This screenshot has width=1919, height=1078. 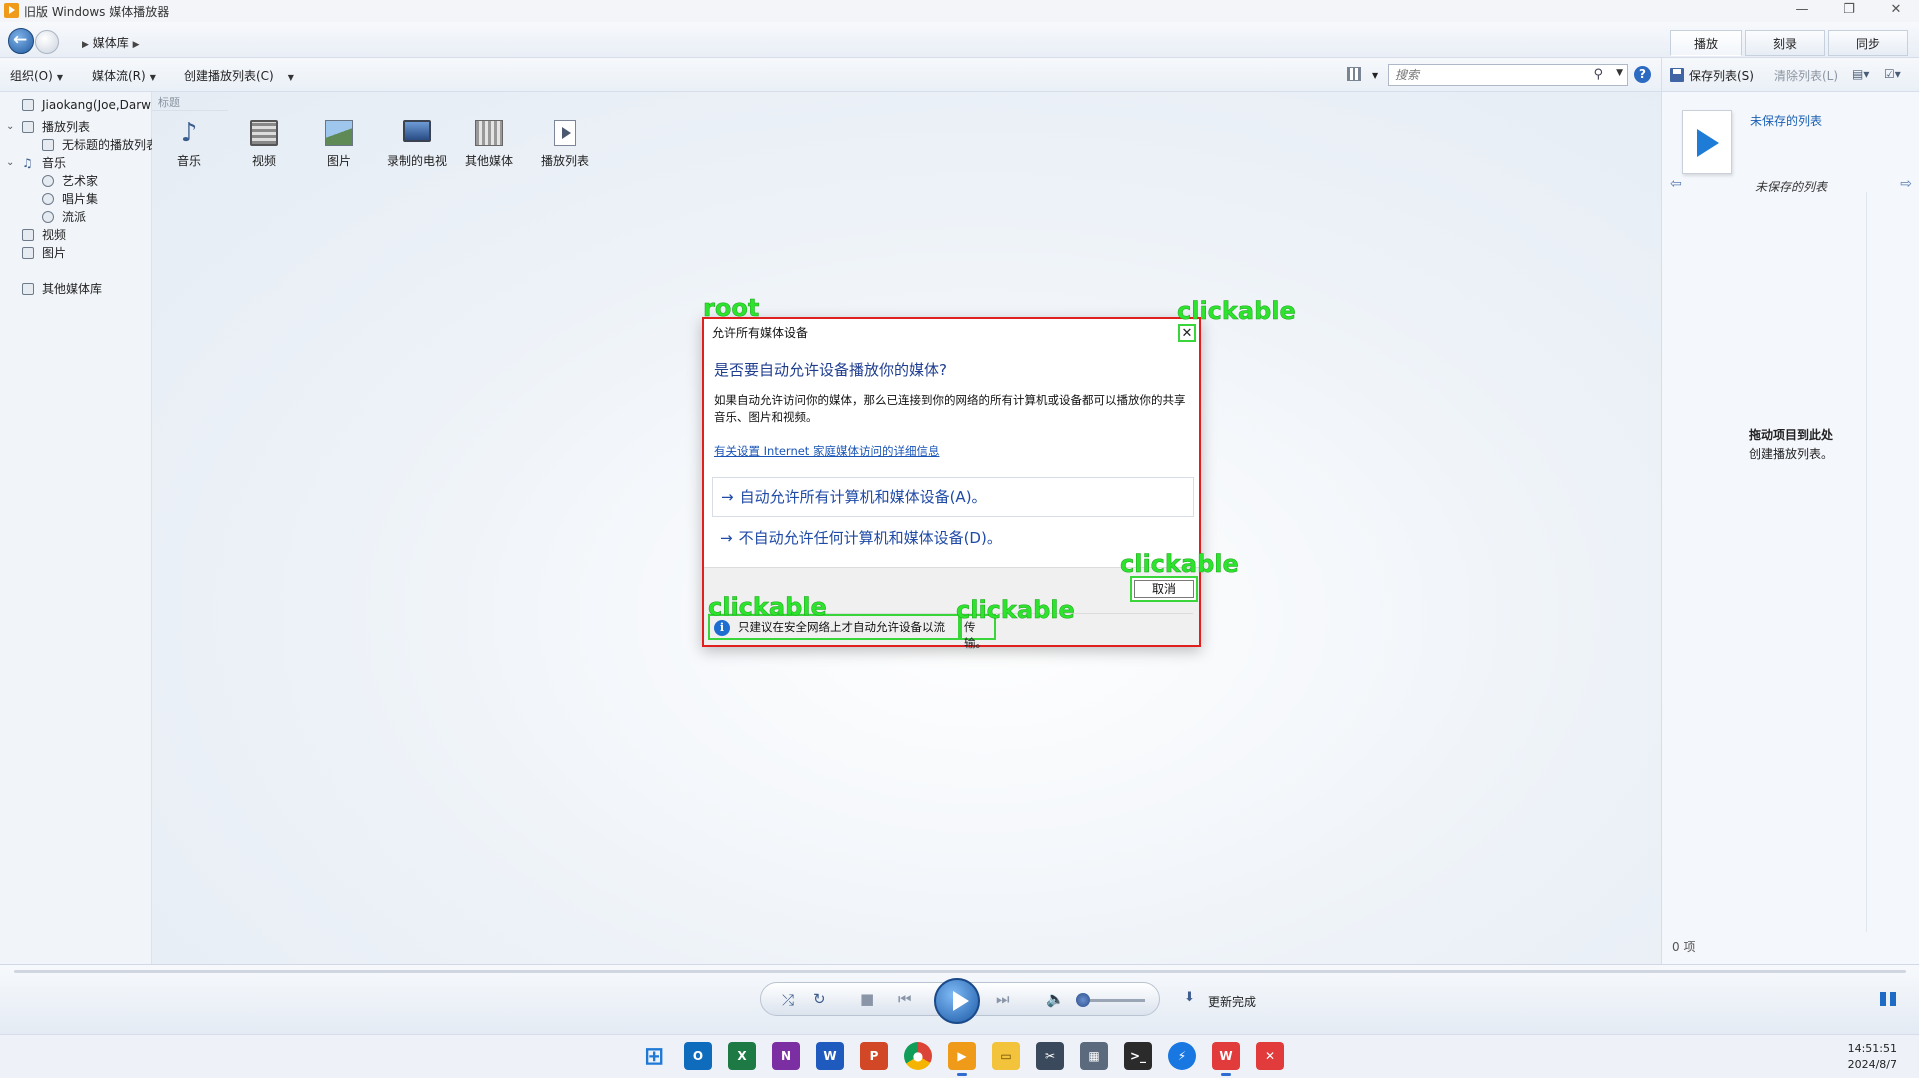 I want to click on system-clock: 14:51:51 2024/8/7, so click(x=1872, y=1057).